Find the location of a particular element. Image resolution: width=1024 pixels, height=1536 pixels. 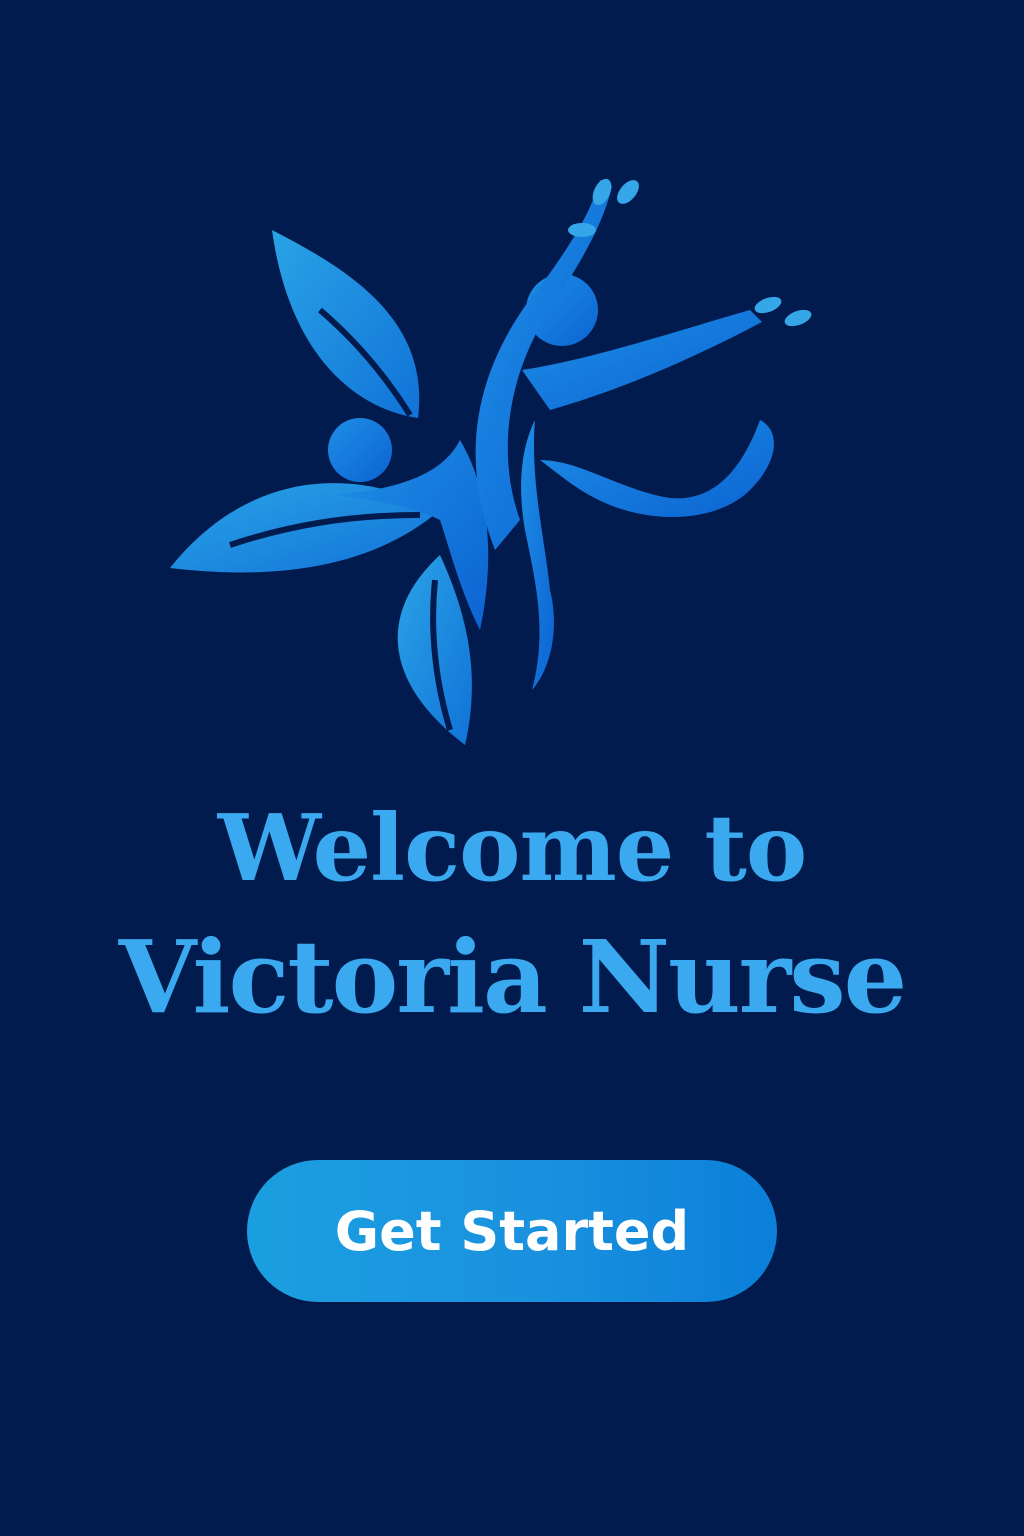

welcome-heading-line1: Welcome to is located at coordinates (512, 848).